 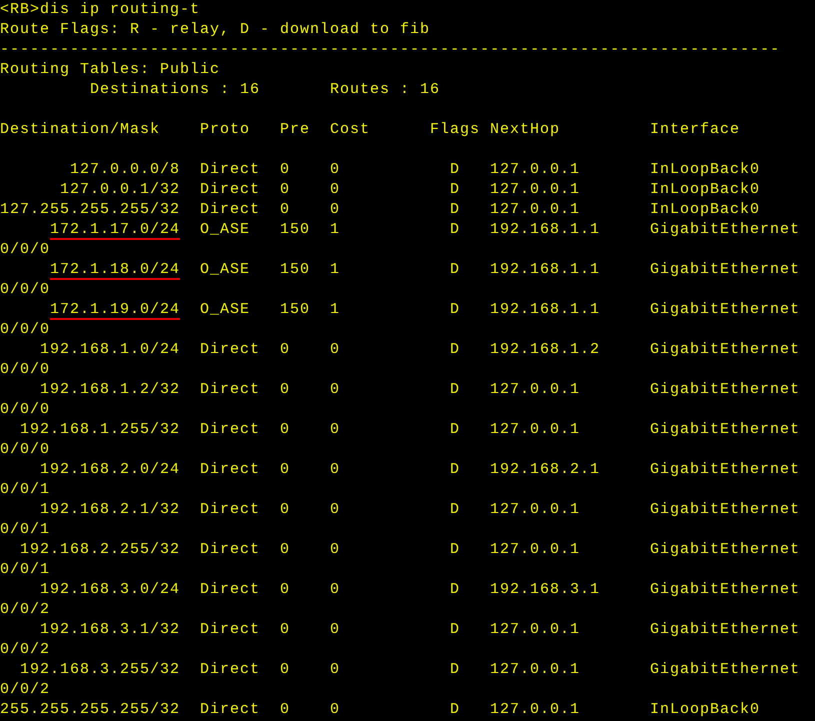 What do you see at coordinates (100, 10) in the screenshot?
I see `command-line: <RB>dis ip routing-t` at bounding box center [100, 10].